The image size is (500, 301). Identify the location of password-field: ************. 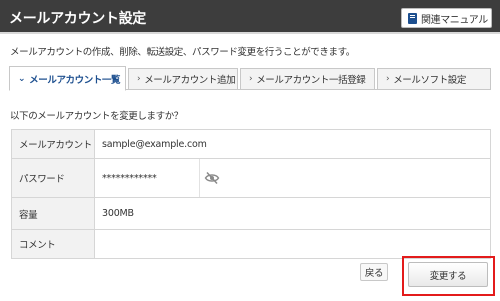
(129, 178).